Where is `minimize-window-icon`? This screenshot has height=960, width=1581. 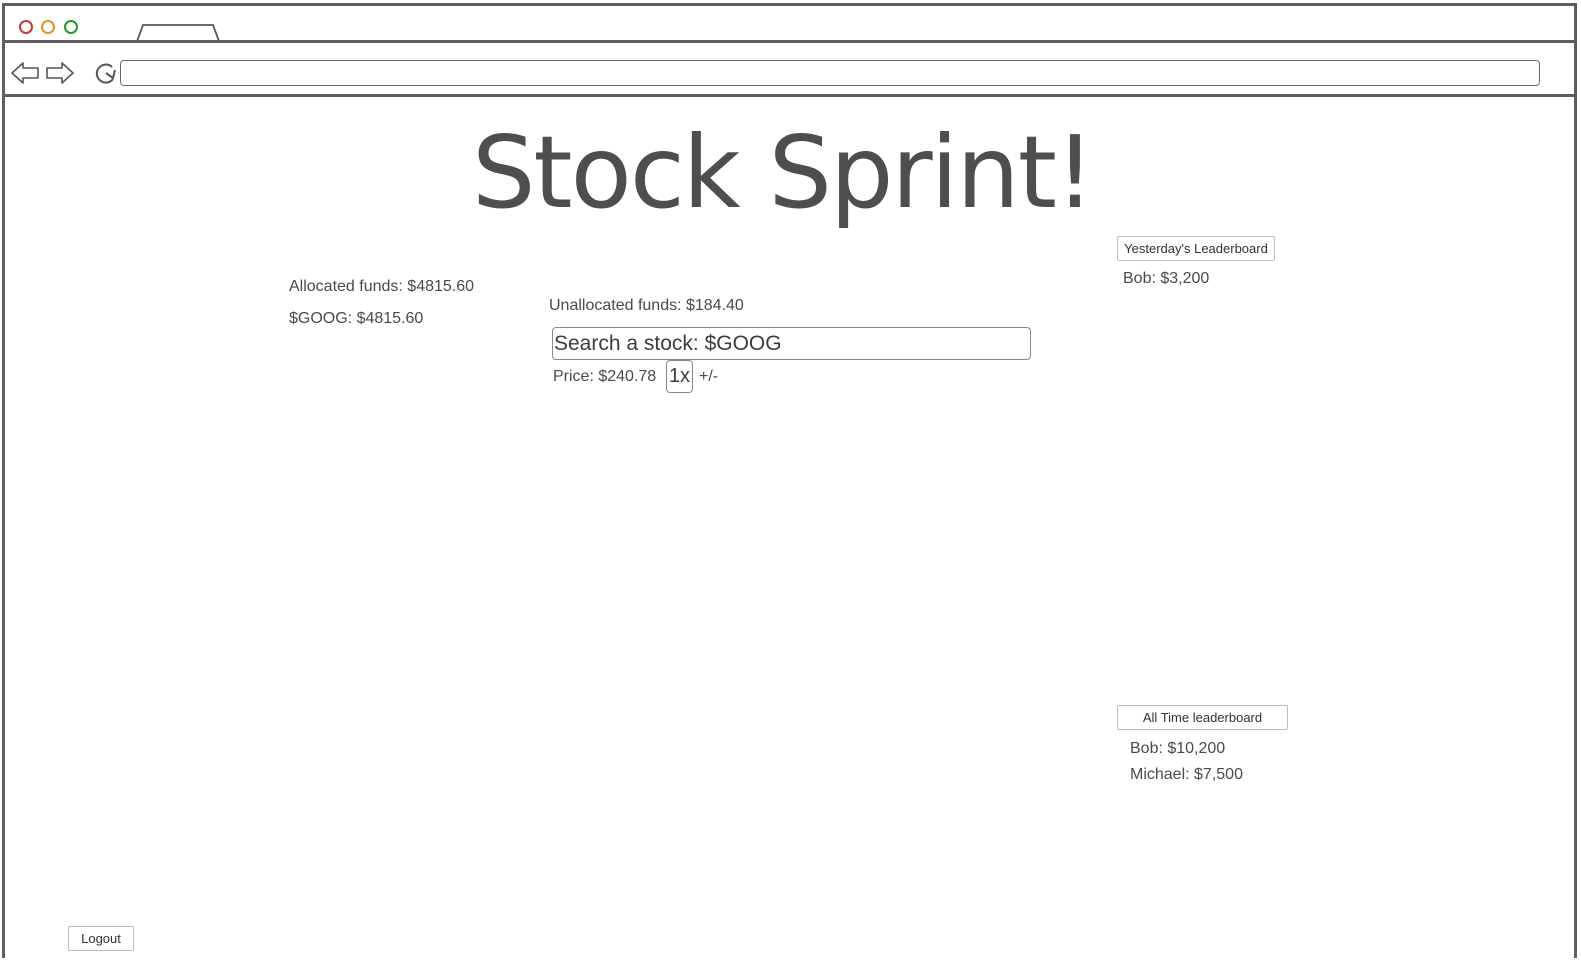 minimize-window-icon is located at coordinates (48, 27).